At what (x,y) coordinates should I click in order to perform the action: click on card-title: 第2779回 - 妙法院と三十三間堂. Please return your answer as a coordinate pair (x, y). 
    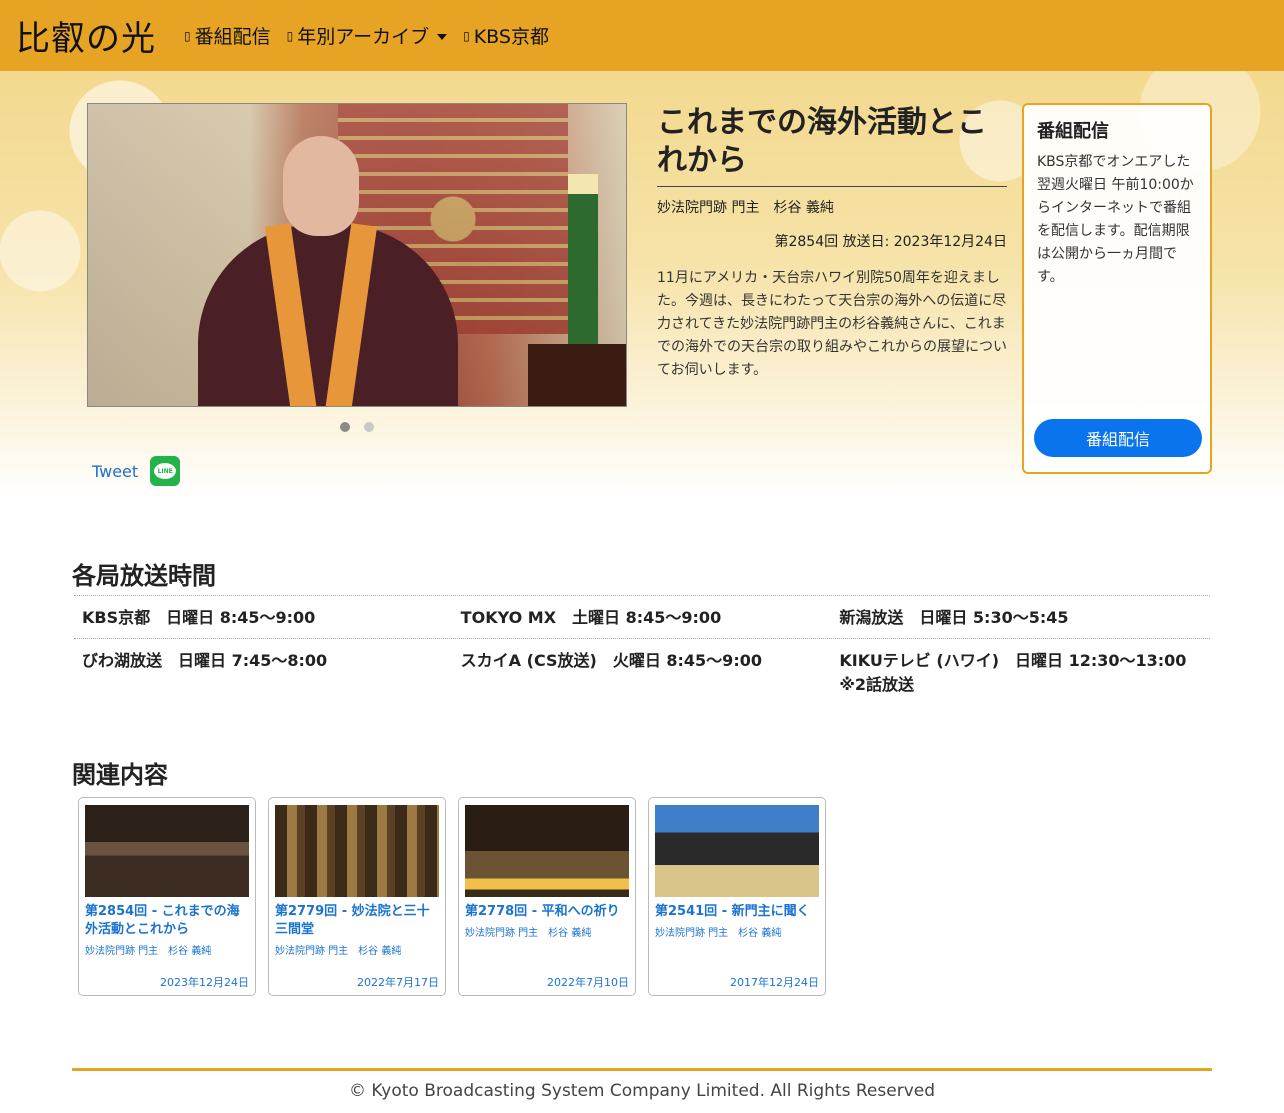
    Looking at the image, I should click on (352, 920).